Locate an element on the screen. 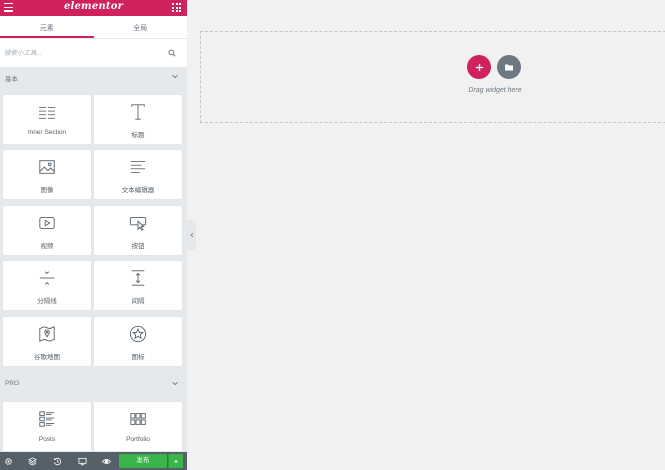 This screenshot has height=470, width=665. add-section-button is located at coordinates (479, 67).